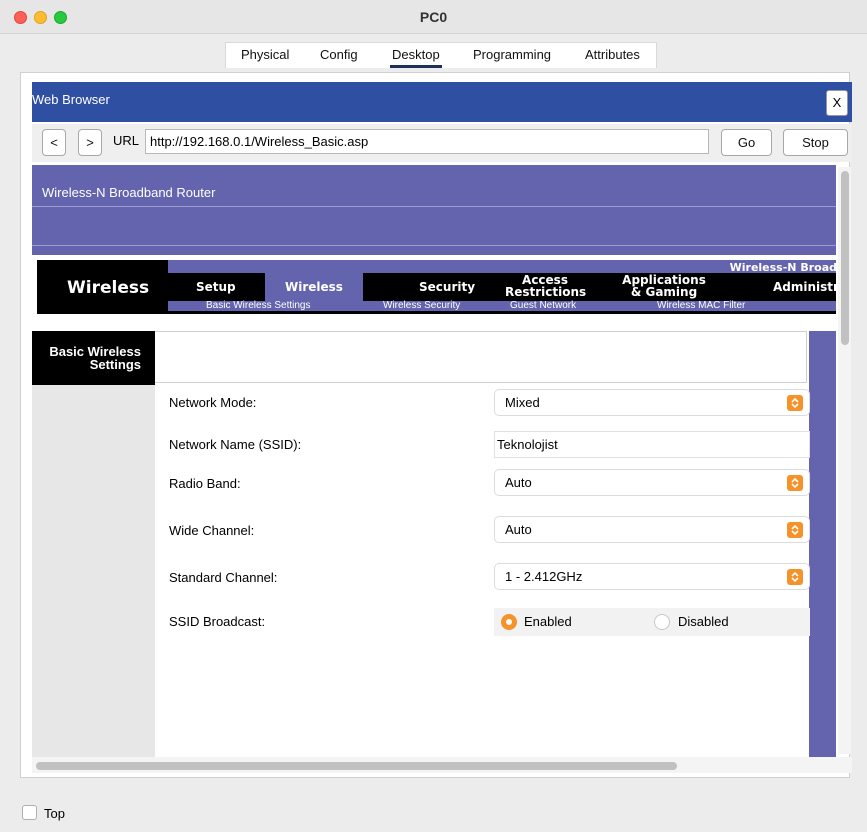 This screenshot has width=867, height=832. I want to click on title-bar: PC0, so click(433, 17).